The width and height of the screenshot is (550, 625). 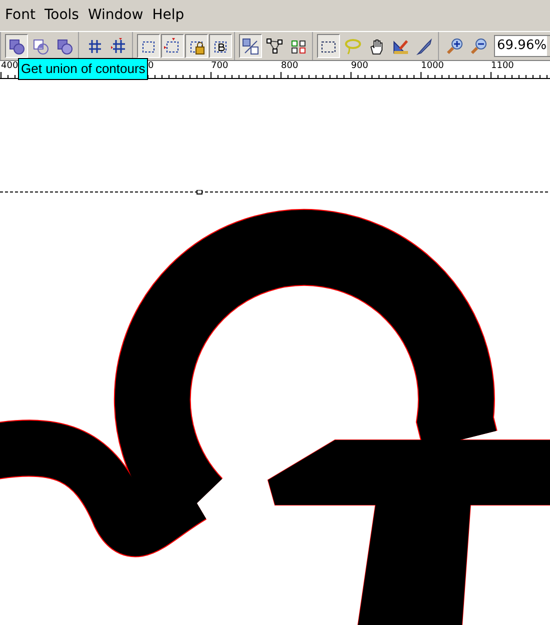 What do you see at coordinates (502, 66) in the screenshot?
I see `ruler-label: 1100` at bounding box center [502, 66].